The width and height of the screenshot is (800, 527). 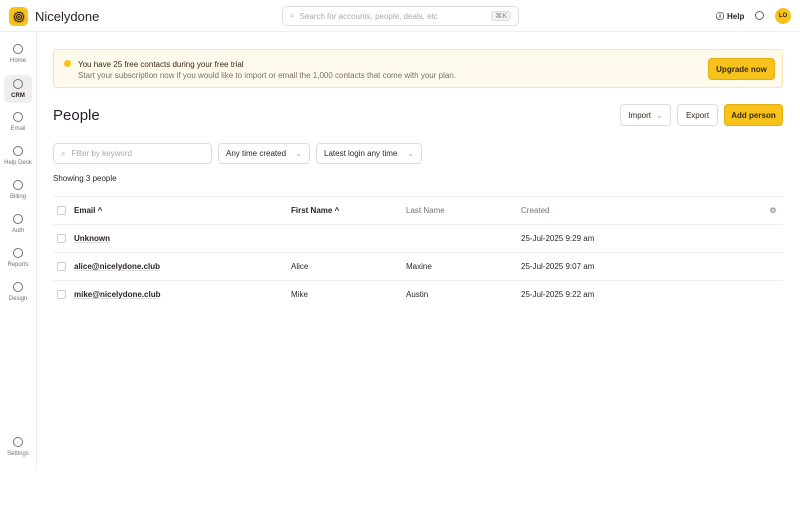 What do you see at coordinates (18, 129) in the screenshot?
I see `nav-label: Email` at bounding box center [18, 129].